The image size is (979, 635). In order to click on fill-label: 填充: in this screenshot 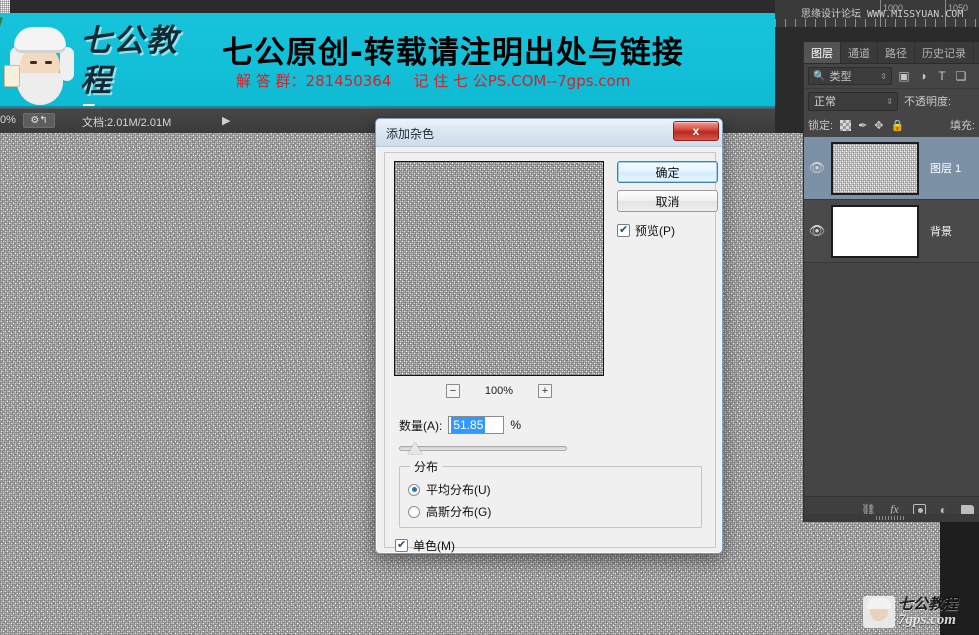, I will do `click(962, 126)`.